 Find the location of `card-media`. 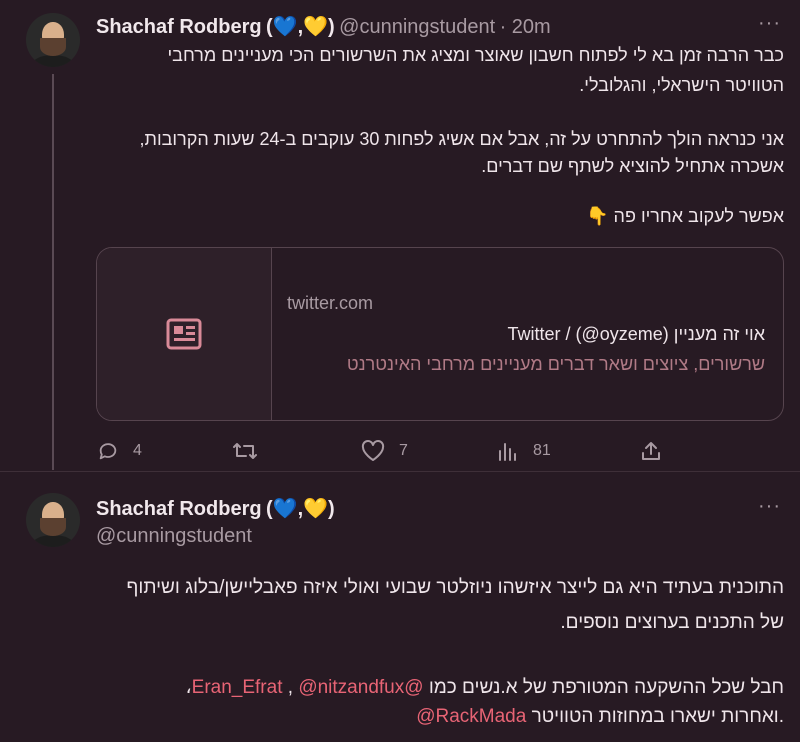

card-media is located at coordinates (184, 334).